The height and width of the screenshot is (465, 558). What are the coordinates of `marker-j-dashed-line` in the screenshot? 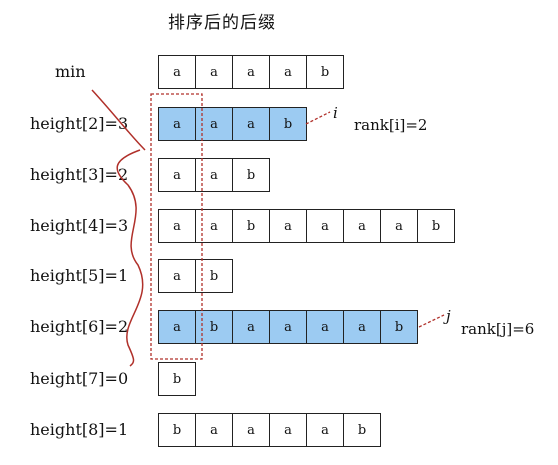 It's located at (431, 321).